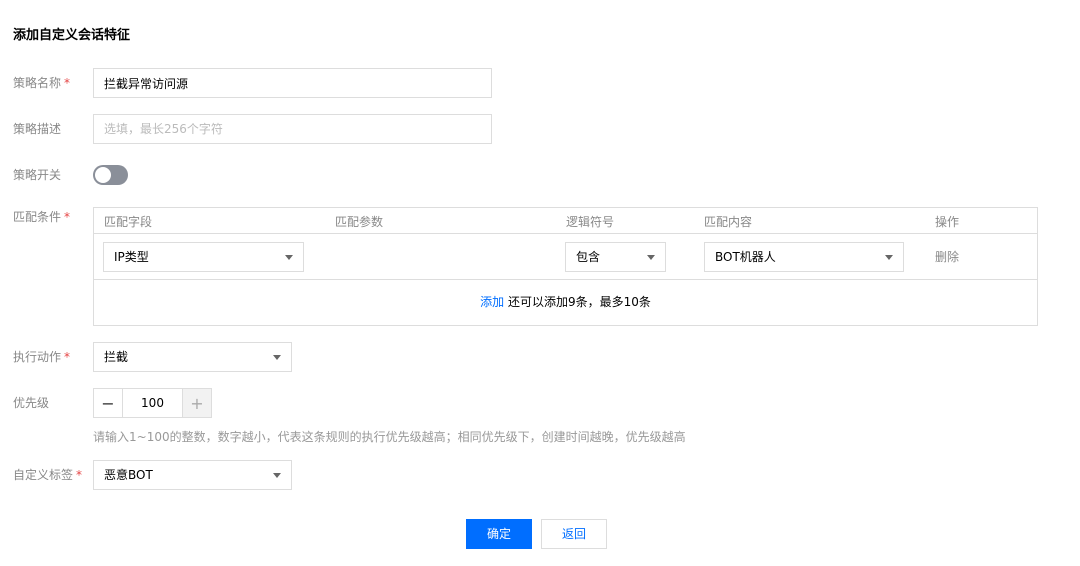 This screenshot has height=566, width=1080. I want to click on toggle-knob, so click(103, 175).